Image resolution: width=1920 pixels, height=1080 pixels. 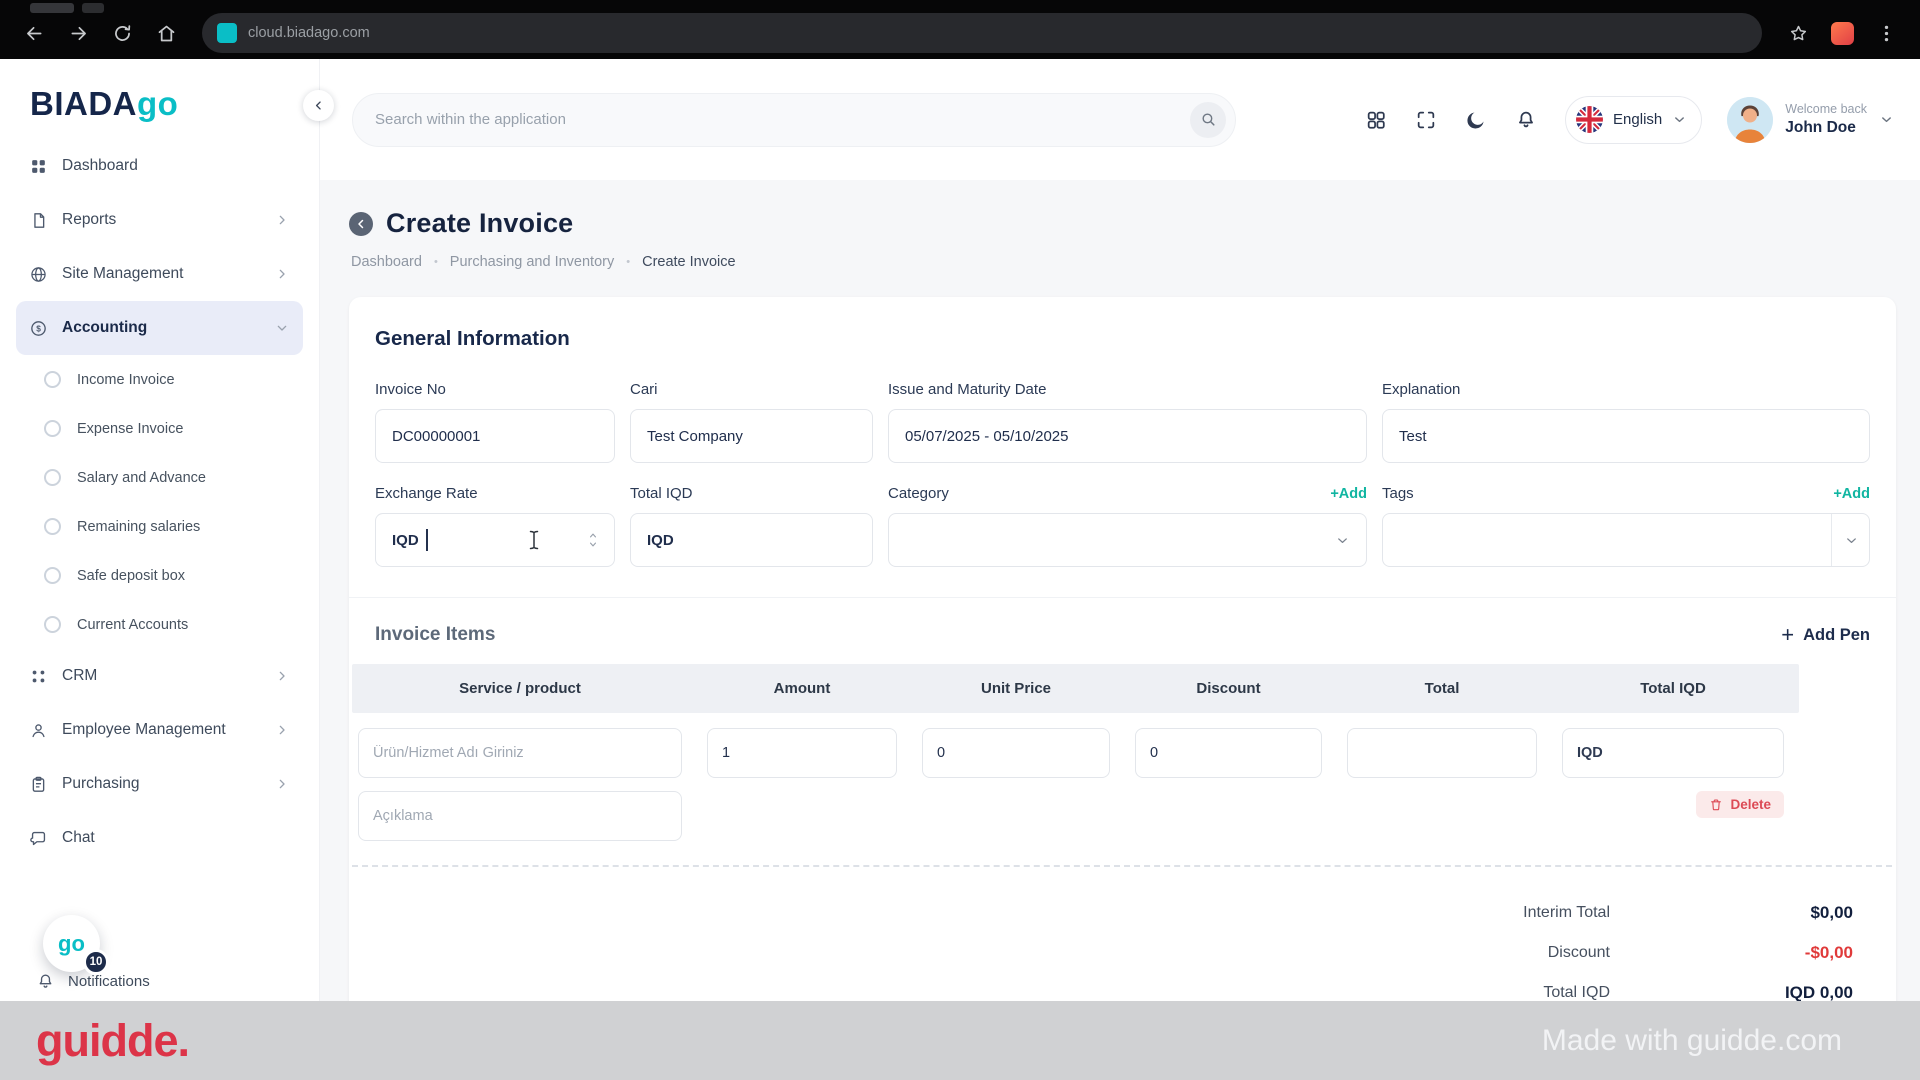 What do you see at coordinates (130, 428) in the screenshot?
I see `sidebar-subitem-label: Expense Invoice` at bounding box center [130, 428].